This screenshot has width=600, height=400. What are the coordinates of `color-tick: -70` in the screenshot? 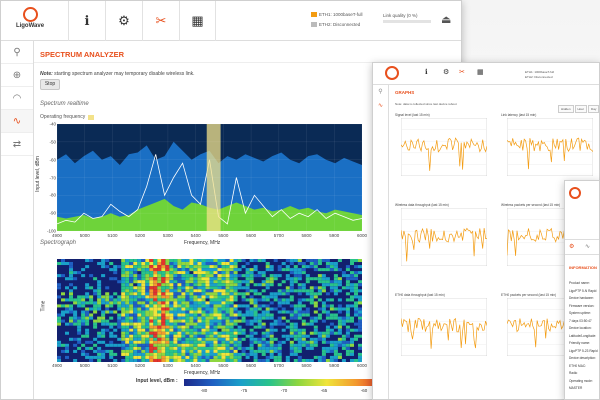 It's located at (284, 390).